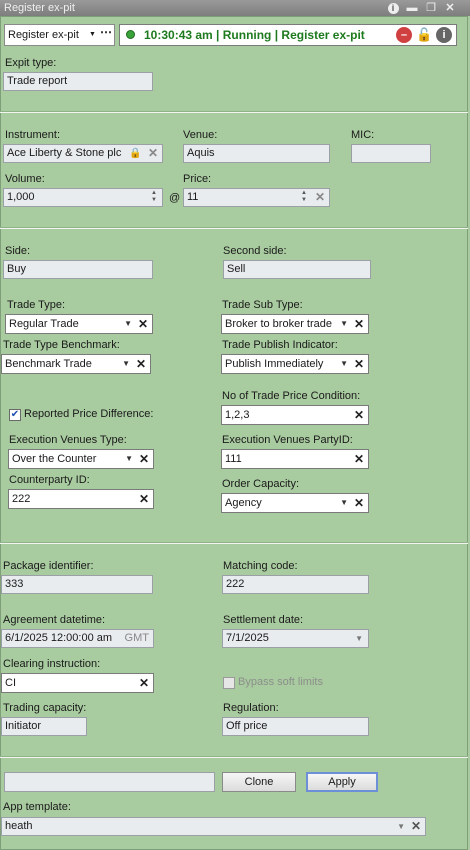 The height and width of the screenshot is (850, 470). I want to click on execution-venues-party-id-field: 111 ✕, so click(295, 459).